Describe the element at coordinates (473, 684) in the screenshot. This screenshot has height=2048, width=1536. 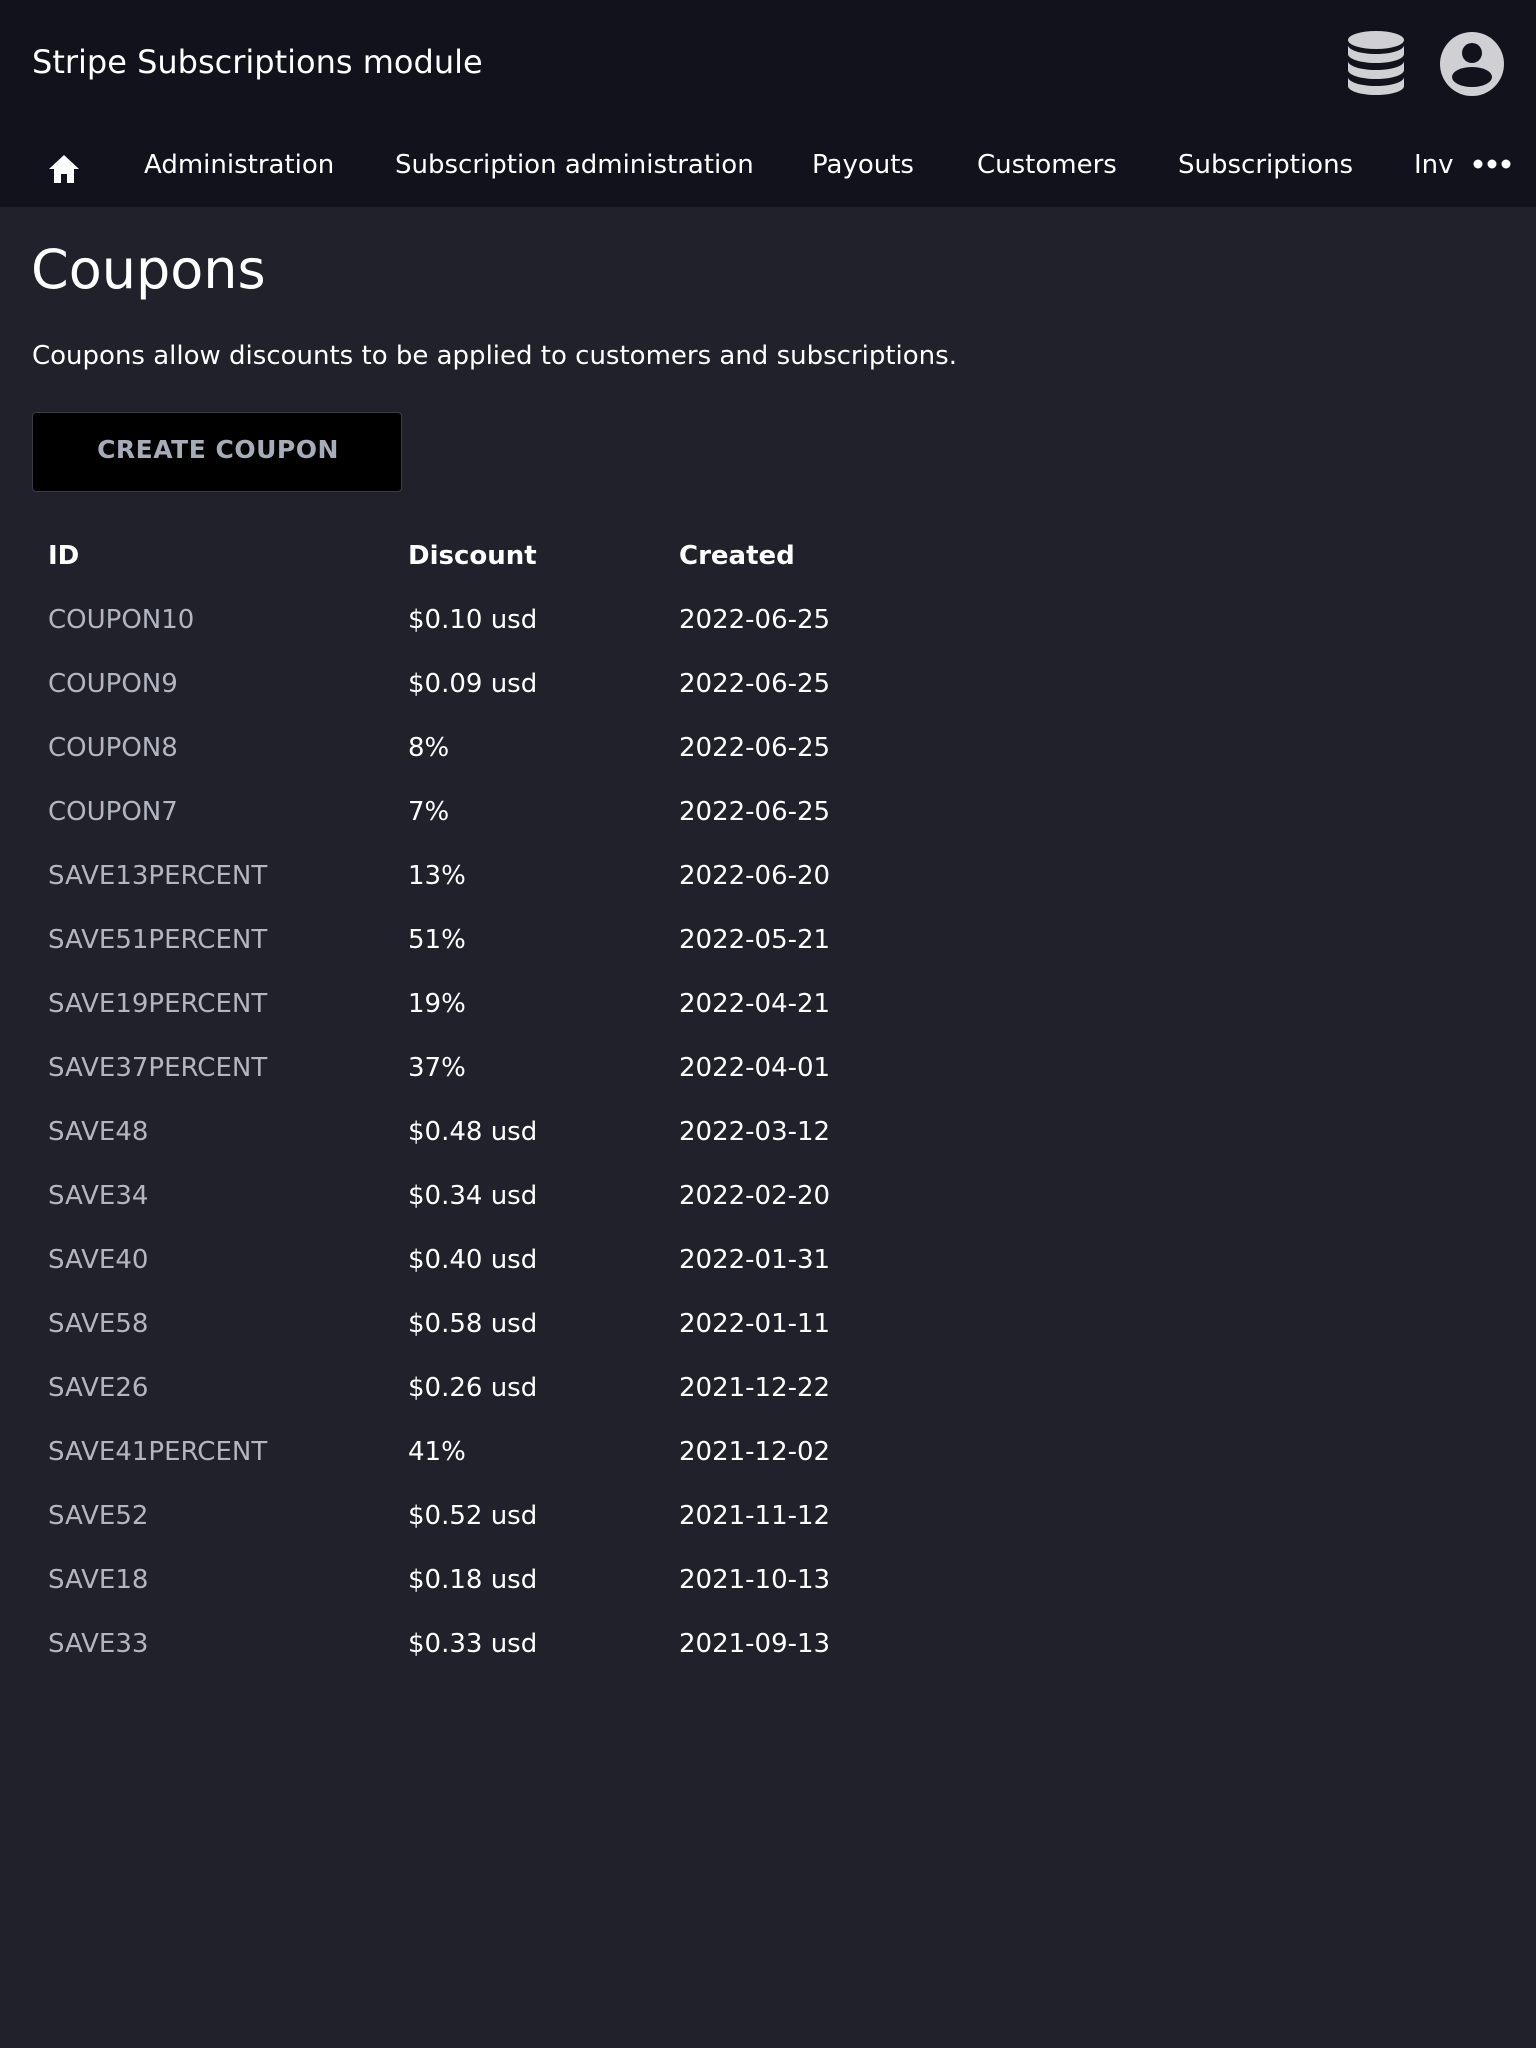
I see `coupon-discount: $0.09 usd` at that location.